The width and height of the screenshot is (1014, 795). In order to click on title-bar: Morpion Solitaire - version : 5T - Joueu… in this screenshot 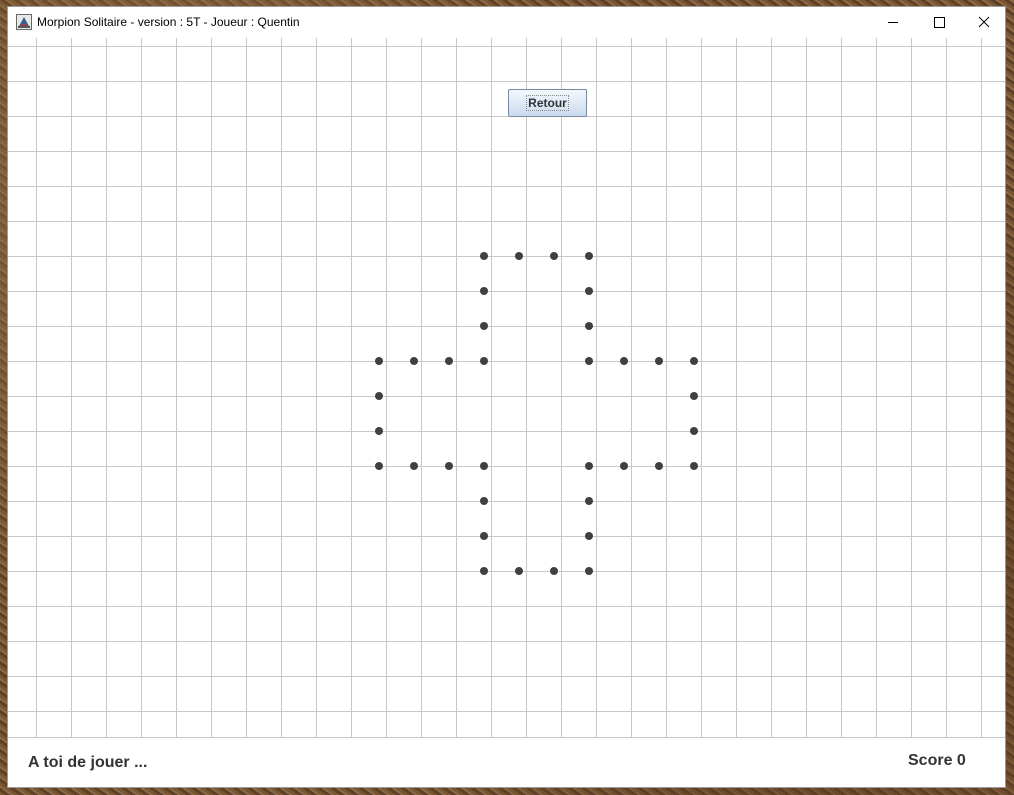, I will do `click(506, 22)`.